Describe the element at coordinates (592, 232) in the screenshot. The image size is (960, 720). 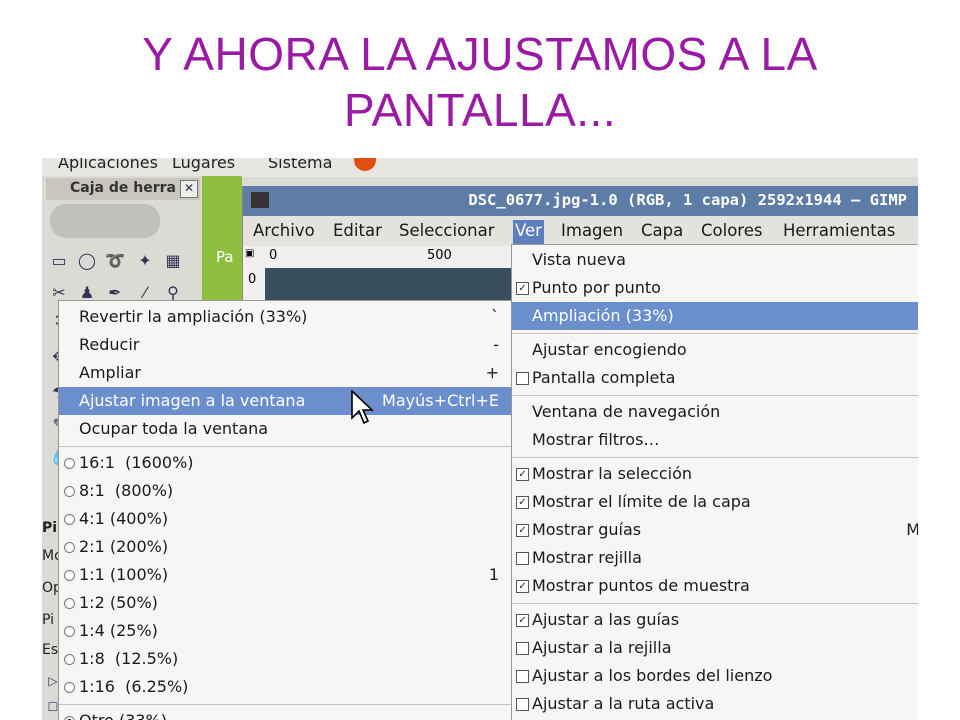
I see `menu-imagen: Imagen` at that location.